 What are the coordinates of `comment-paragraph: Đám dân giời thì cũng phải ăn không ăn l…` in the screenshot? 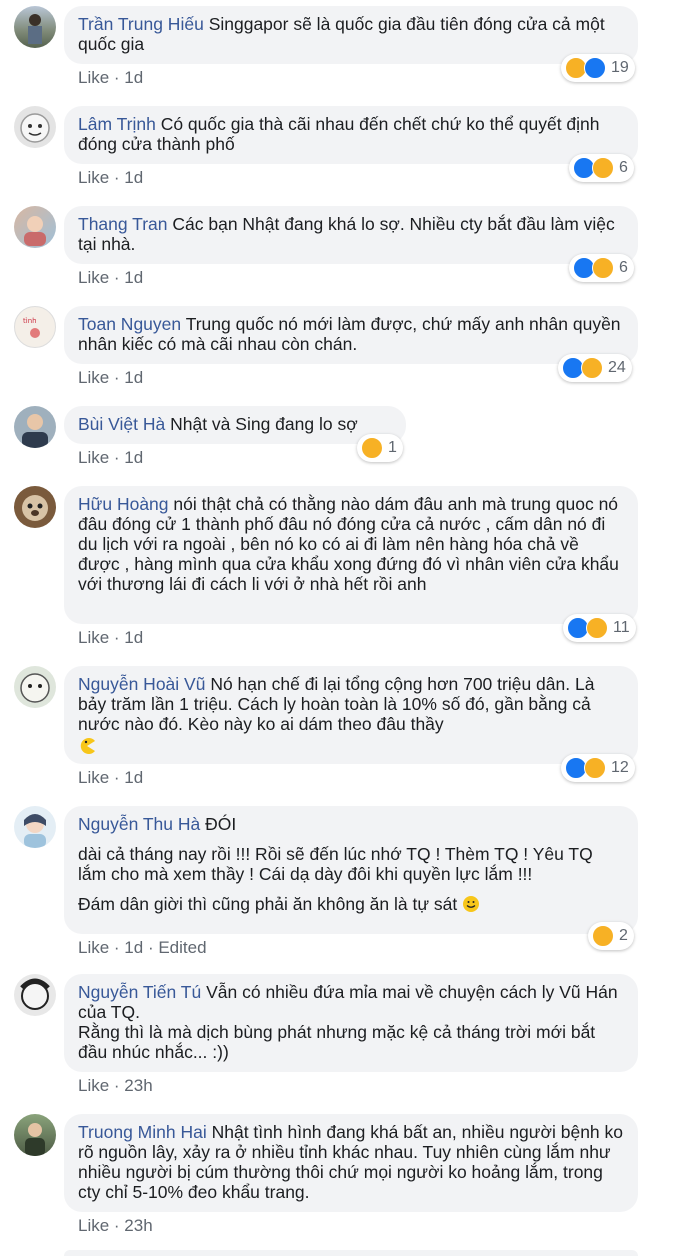 It's located at (351, 904).